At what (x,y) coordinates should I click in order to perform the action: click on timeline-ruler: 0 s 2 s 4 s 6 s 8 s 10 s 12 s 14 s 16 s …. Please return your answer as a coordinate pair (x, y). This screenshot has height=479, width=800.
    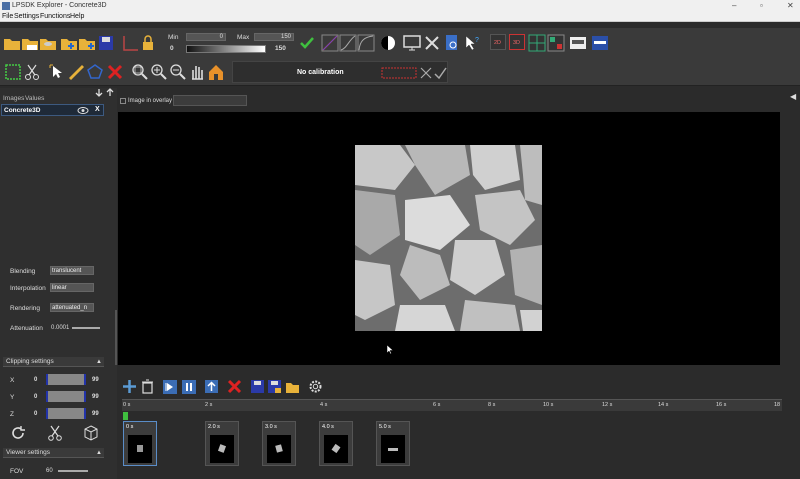
    Looking at the image, I should click on (452, 405).